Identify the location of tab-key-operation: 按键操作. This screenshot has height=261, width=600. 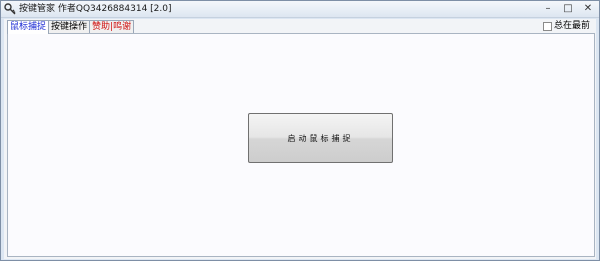
(69, 26).